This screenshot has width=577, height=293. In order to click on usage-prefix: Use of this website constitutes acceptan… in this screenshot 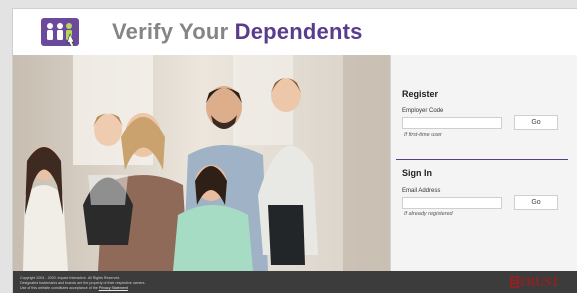, I will do `click(59, 288)`.